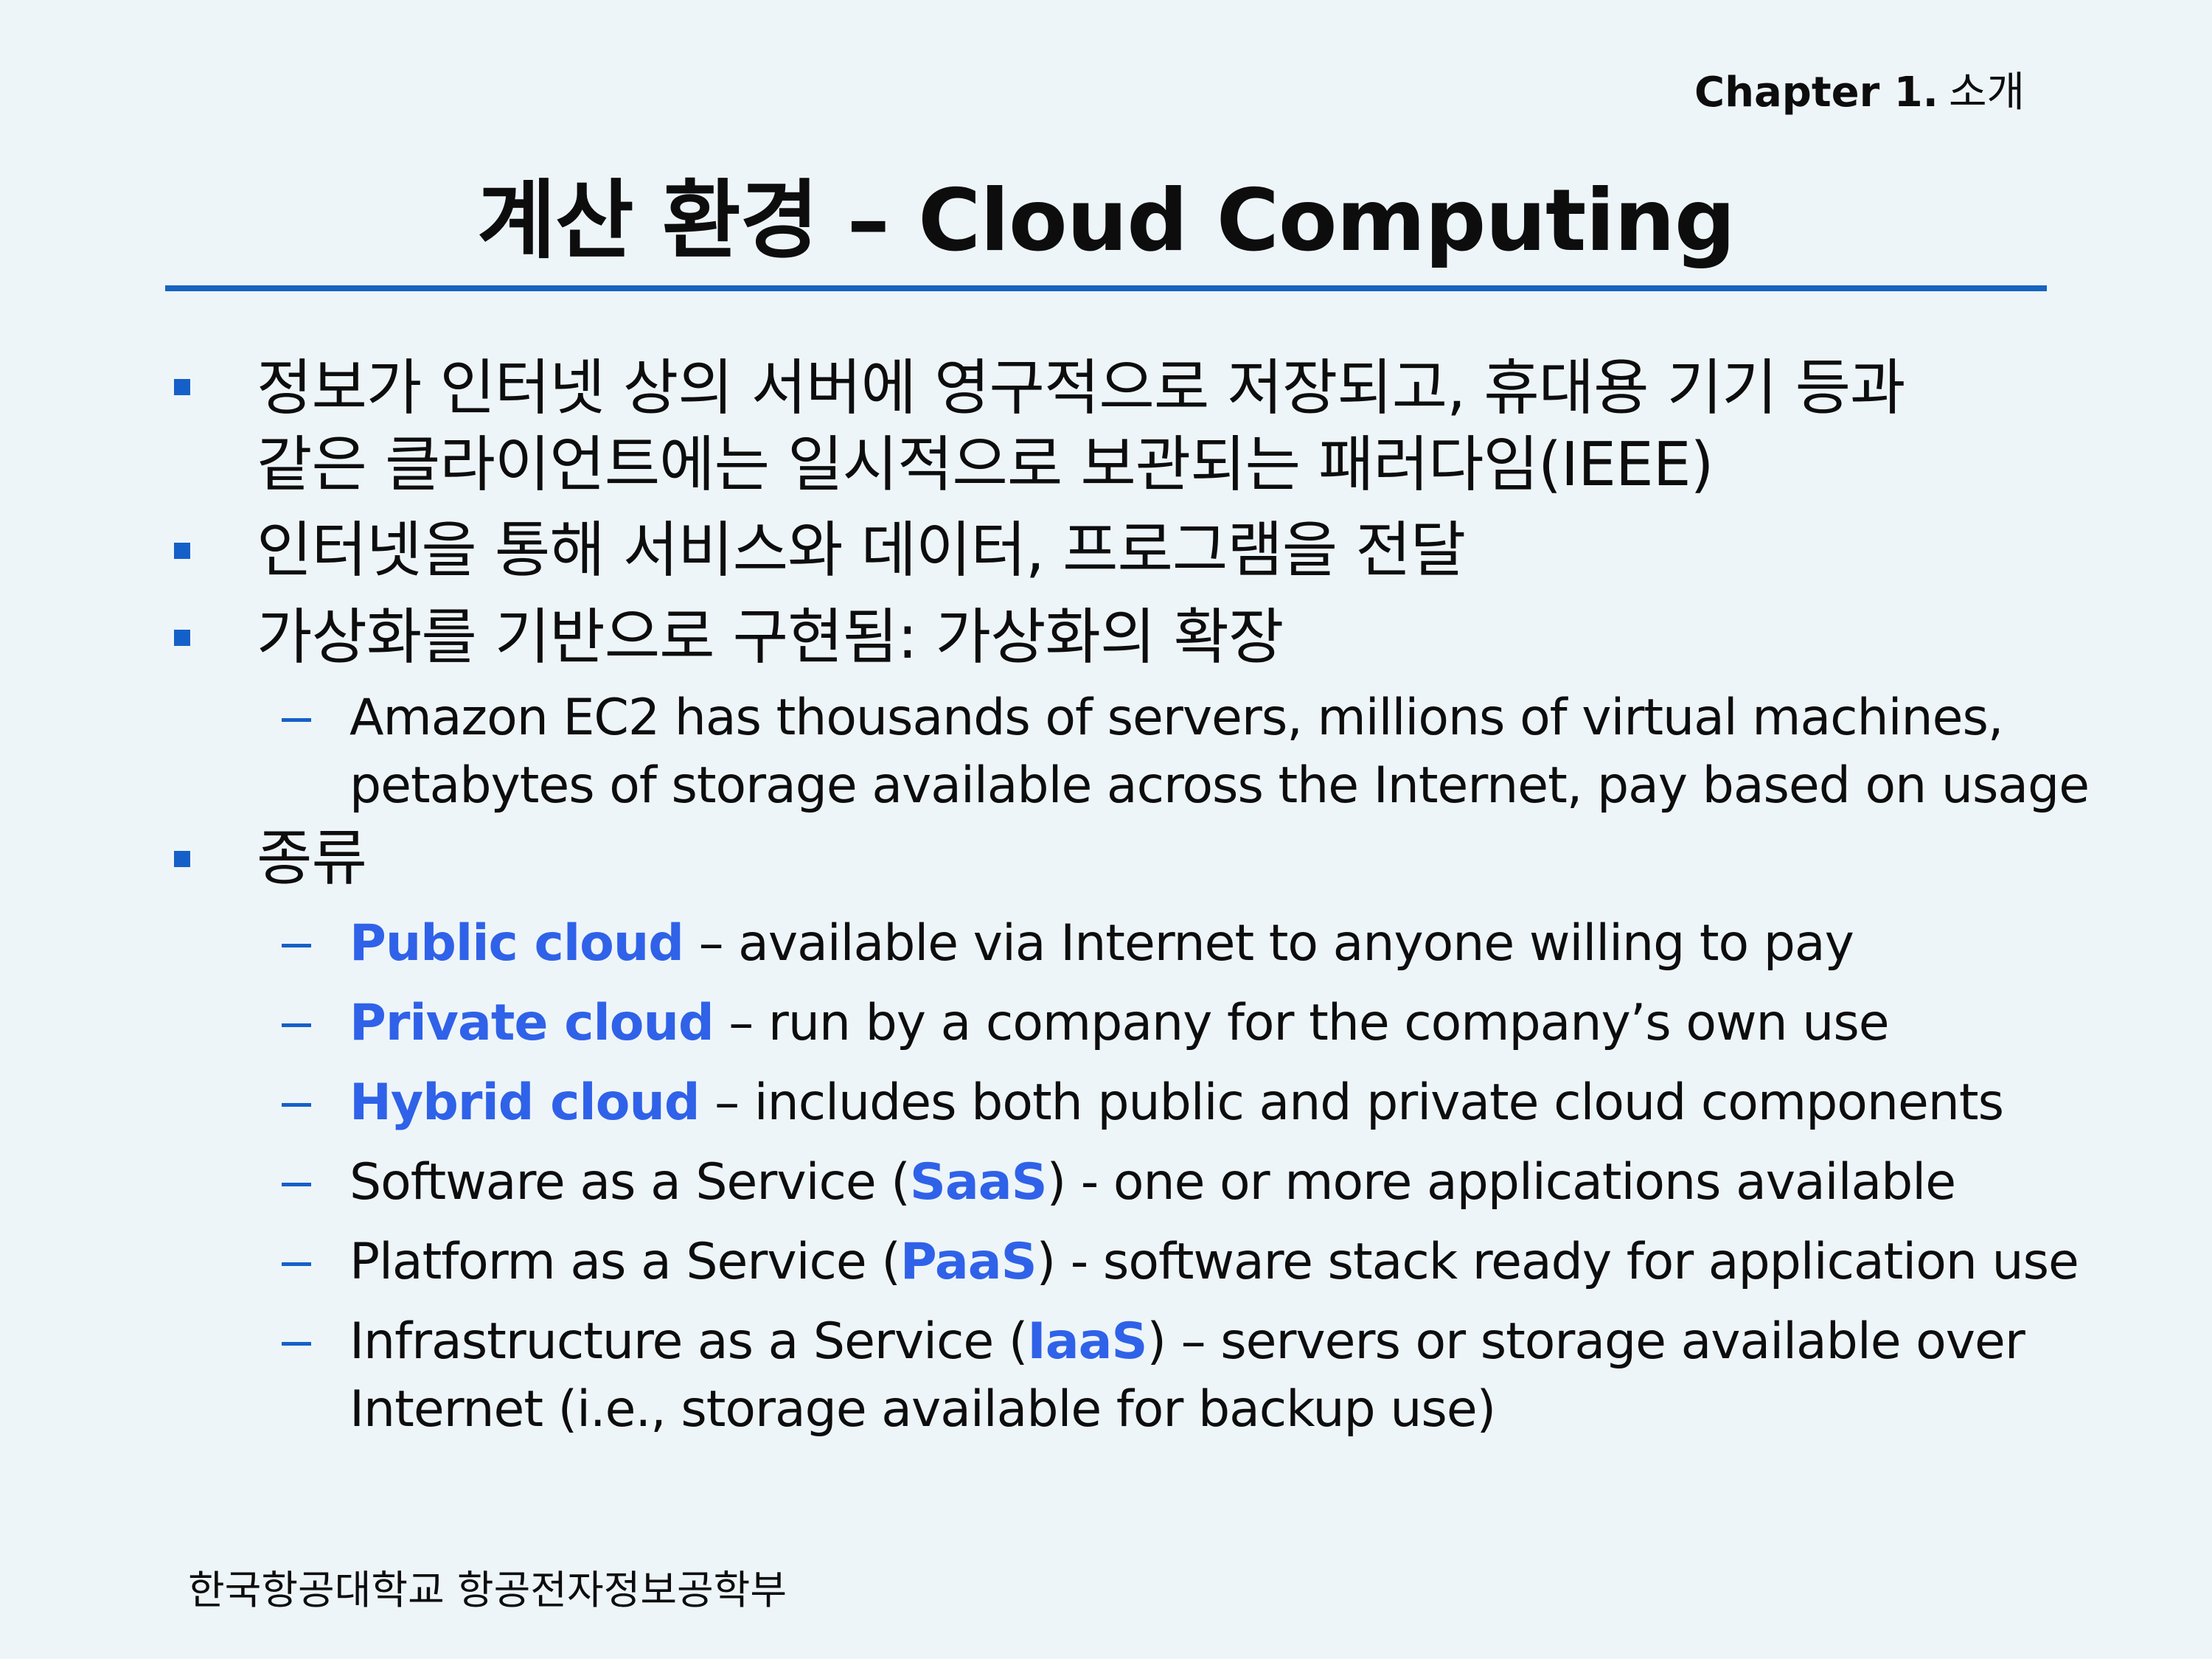 The height and width of the screenshot is (1659, 2212). I want to click on bullet-4: 종류, so click(312, 859).